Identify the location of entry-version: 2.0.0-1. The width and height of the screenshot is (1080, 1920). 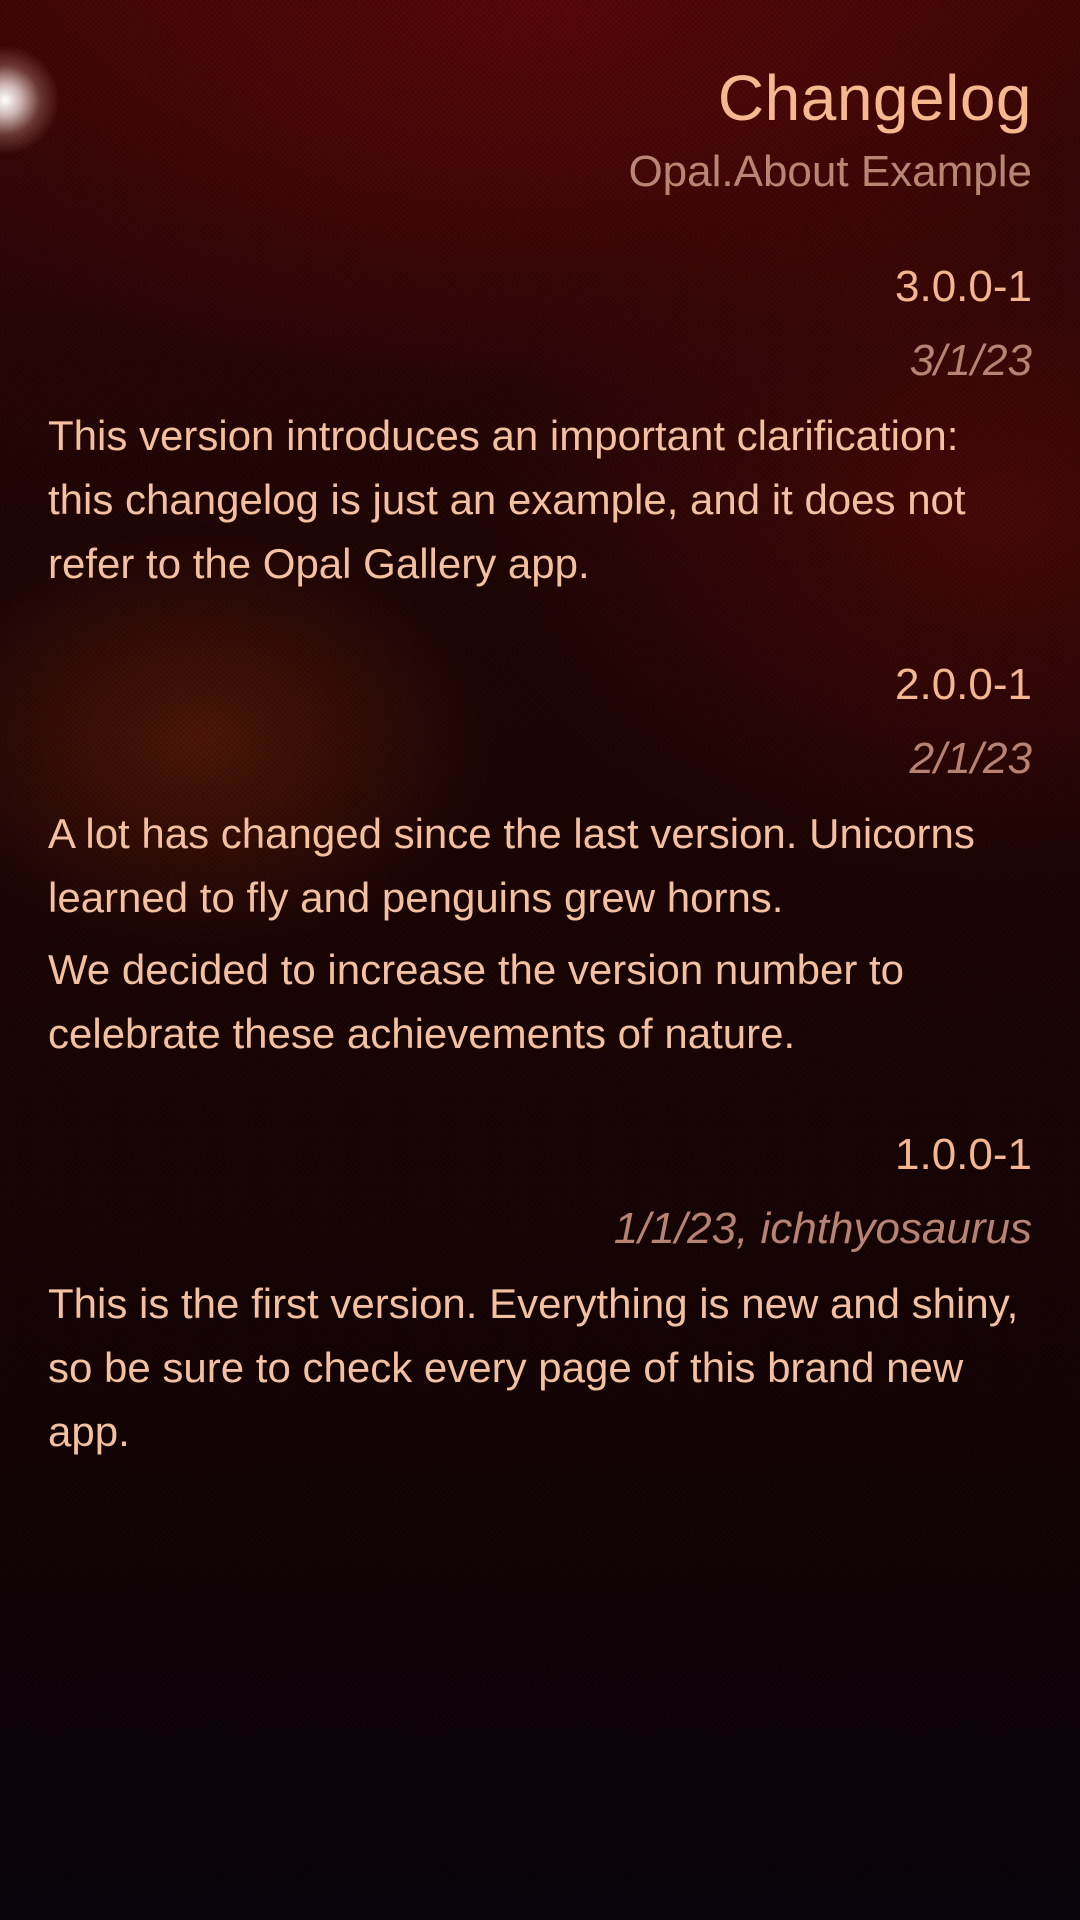
(963, 684).